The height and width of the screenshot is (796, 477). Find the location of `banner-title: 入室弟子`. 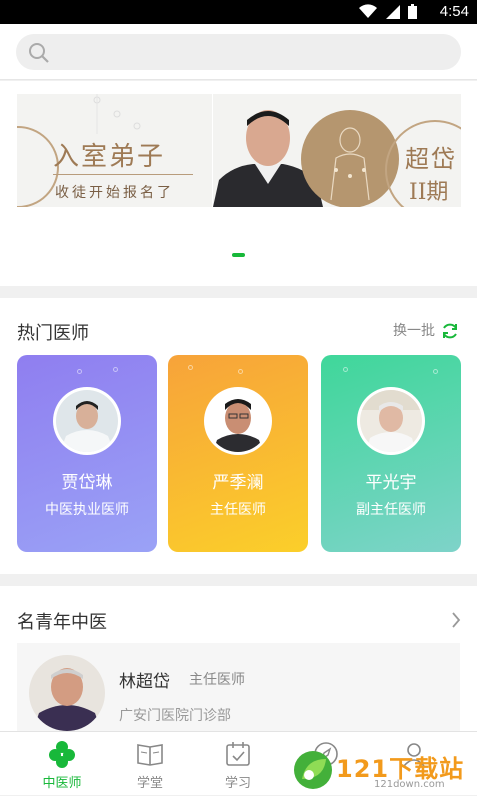

banner-title: 入室弟子 is located at coordinates (109, 157).